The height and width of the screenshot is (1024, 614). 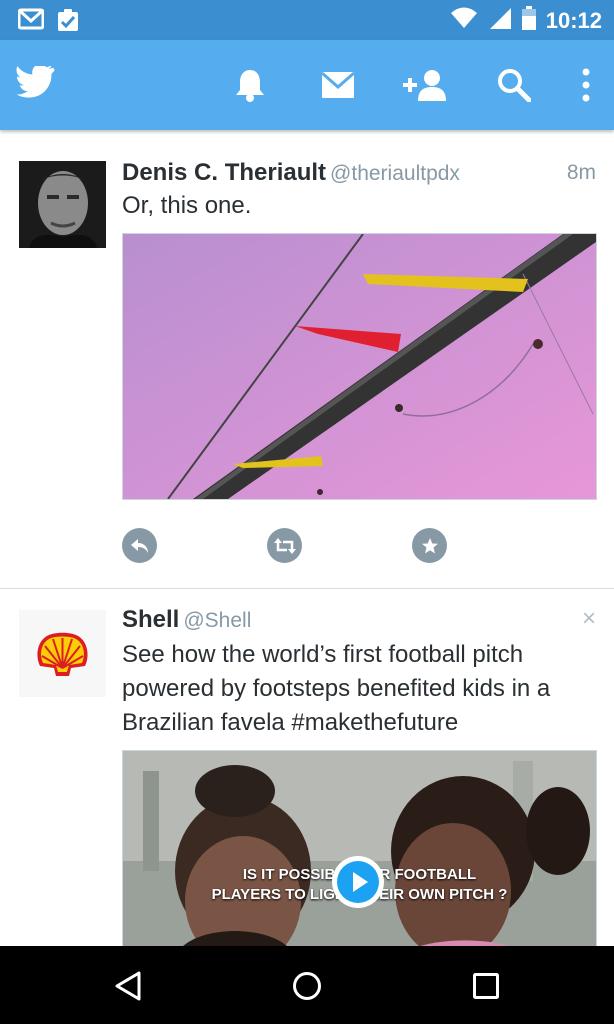 What do you see at coordinates (464, 20) in the screenshot?
I see `wifi-icon` at bounding box center [464, 20].